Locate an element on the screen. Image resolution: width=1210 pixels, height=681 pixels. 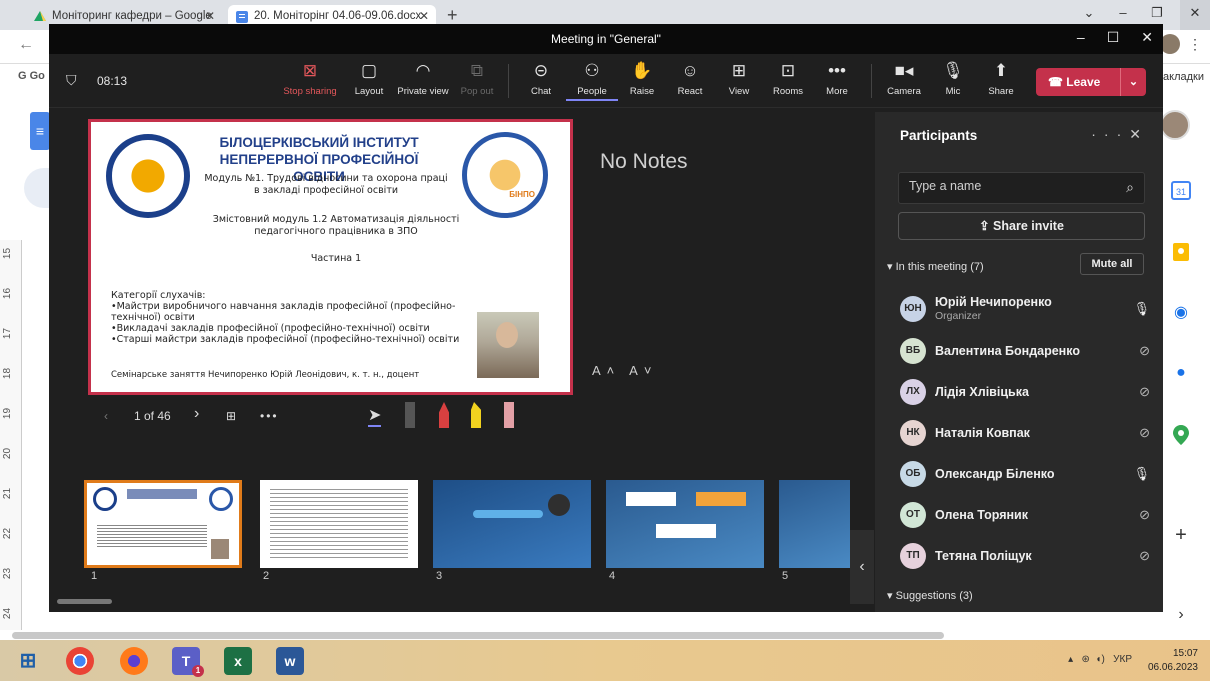
camera-button: ■◂ Camera is located at coordinates (904, 78).